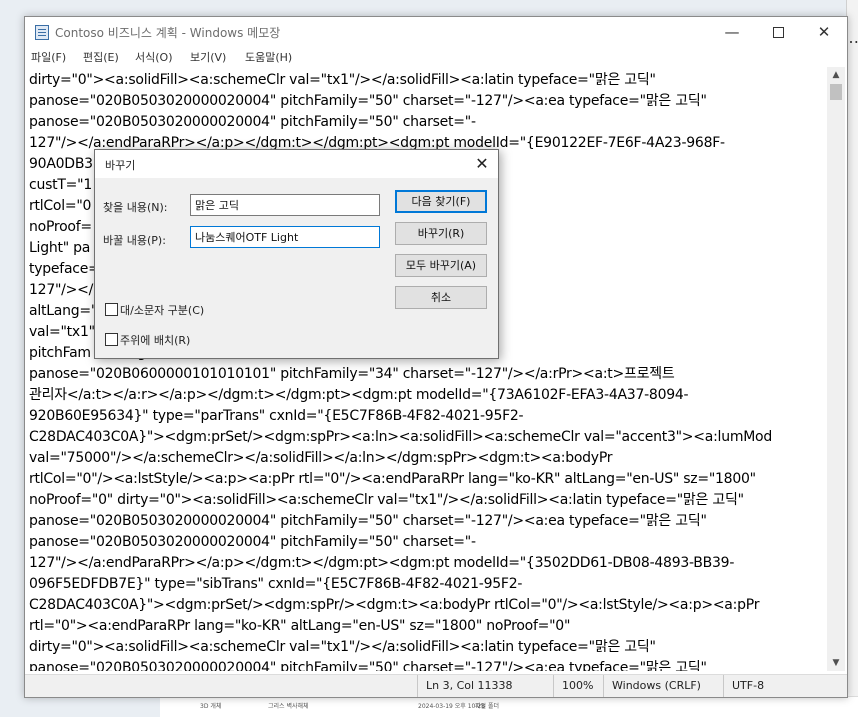 The height and width of the screenshot is (717, 858). I want to click on cancel-button: 취소, so click(441, 297).